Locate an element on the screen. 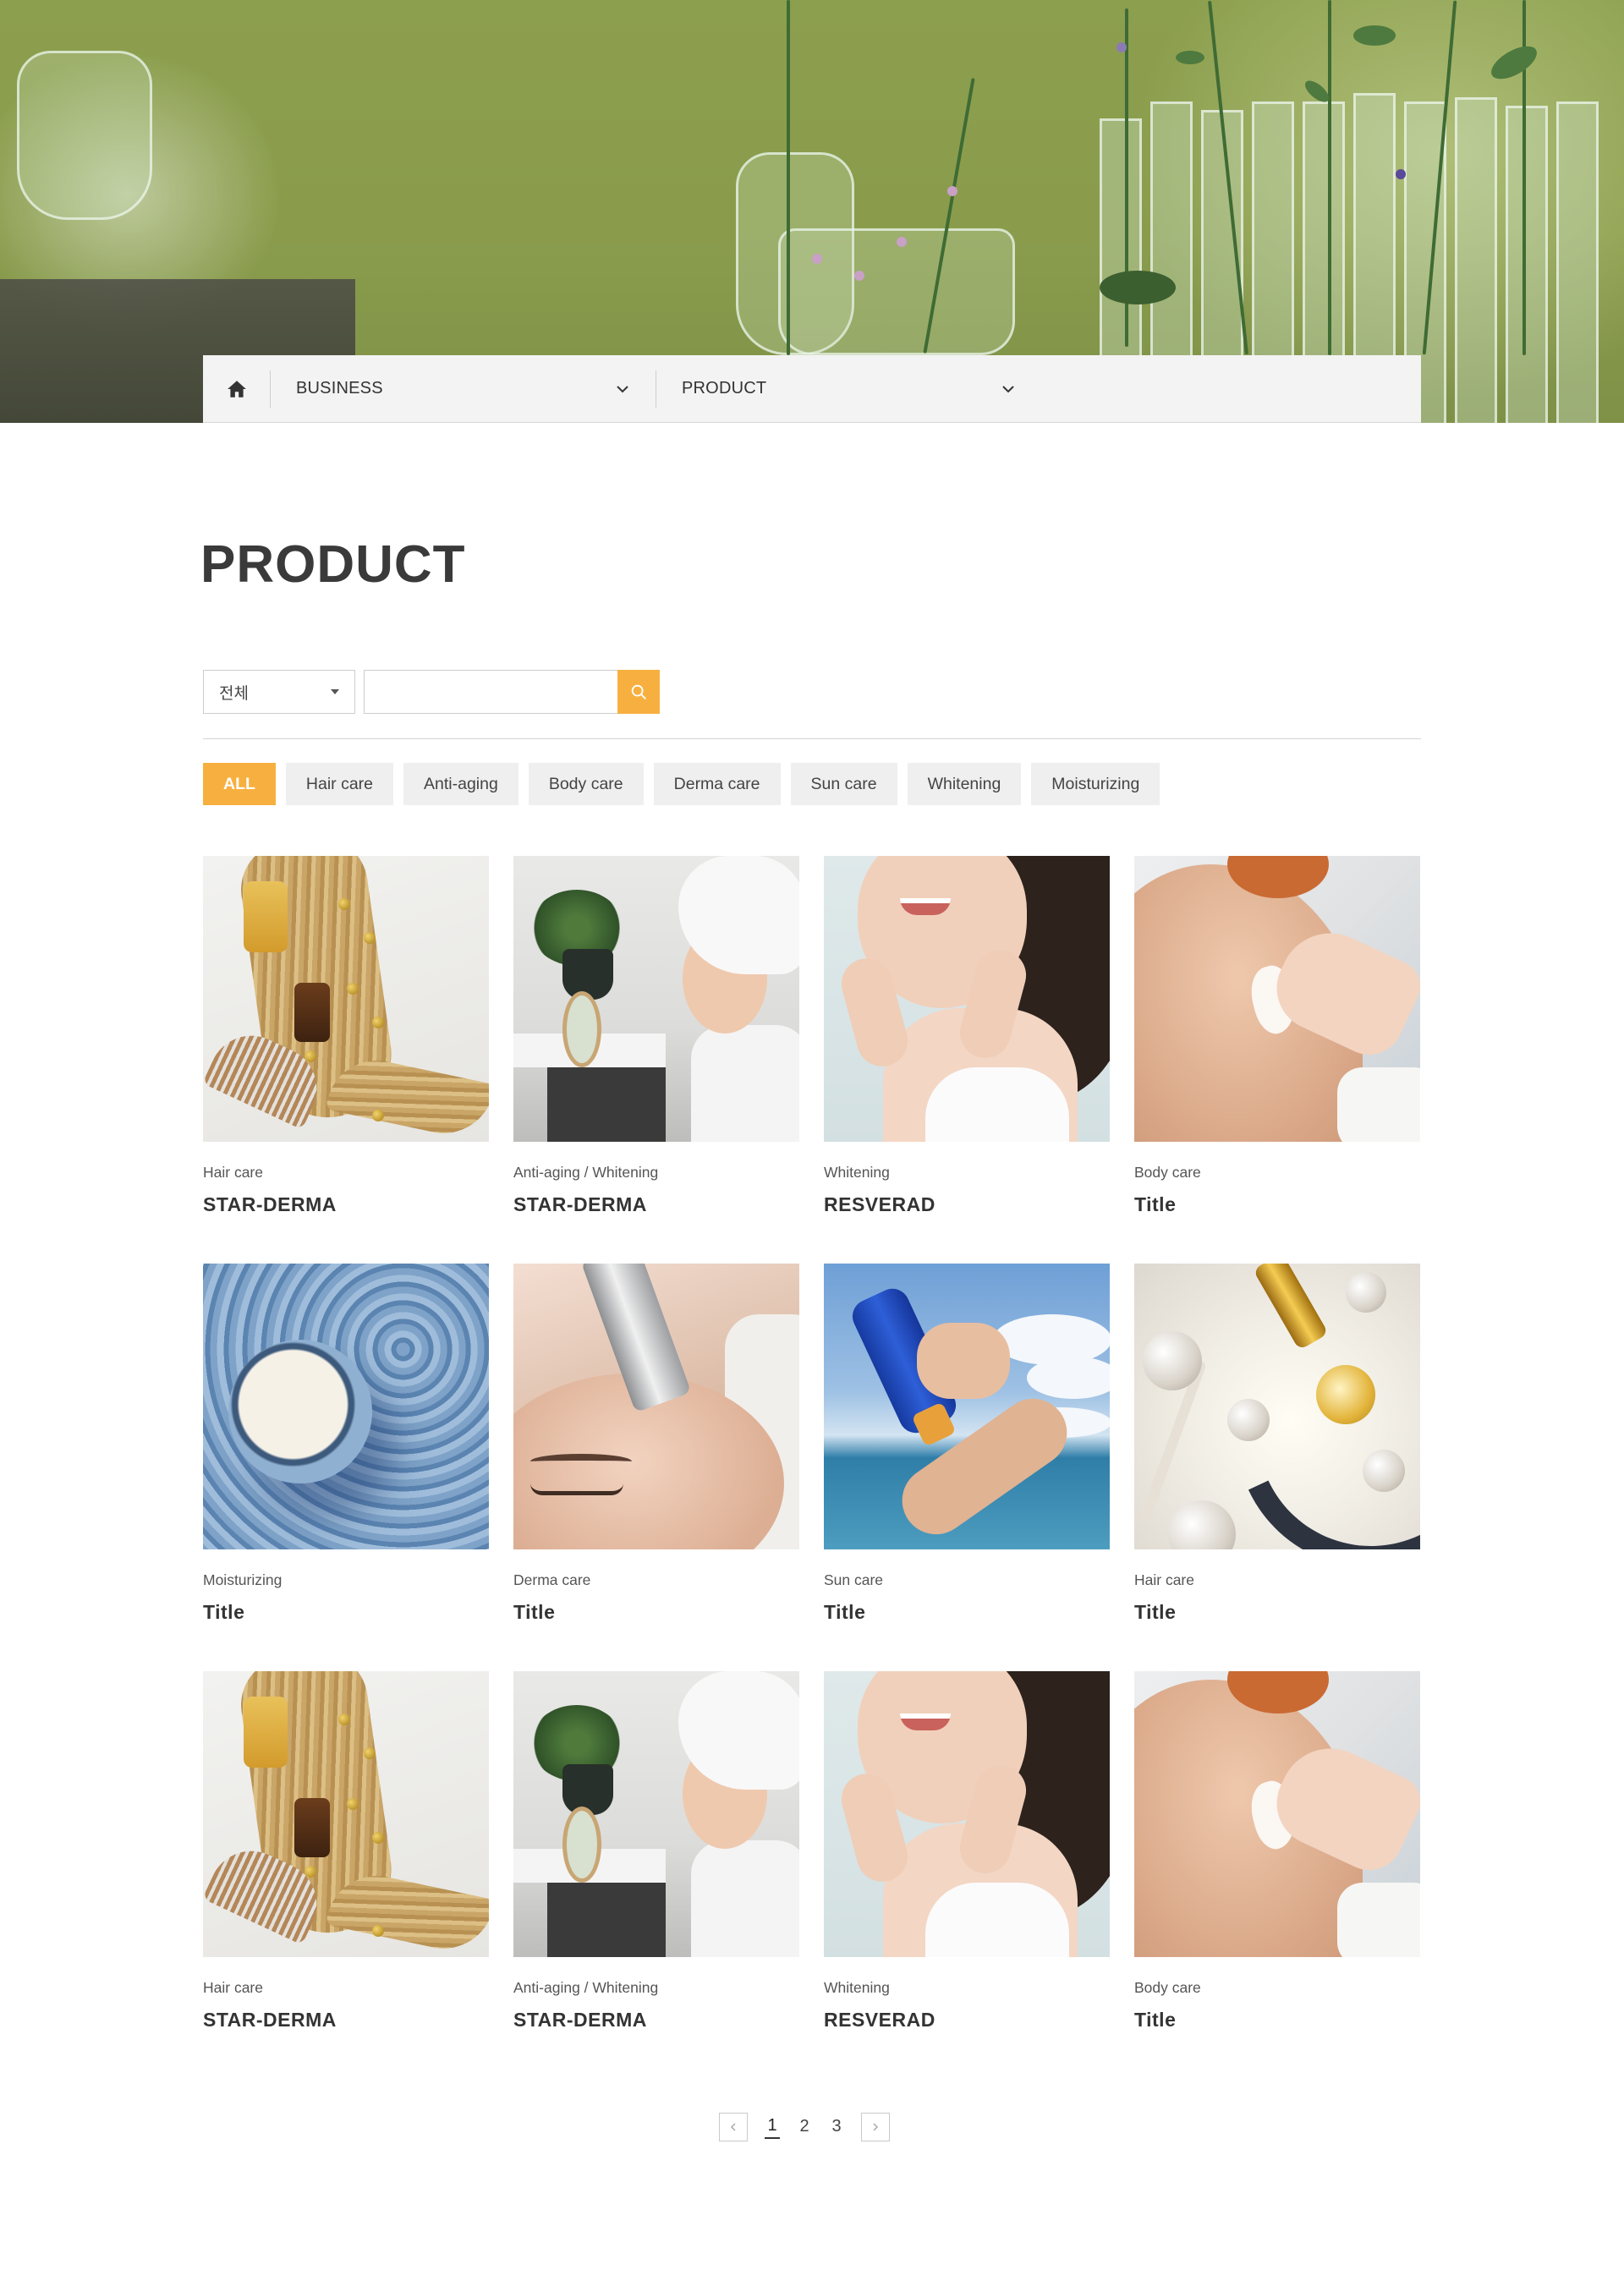 The image size is (1624, 2270). prev-page-button is located at coordinates (734, 2127).